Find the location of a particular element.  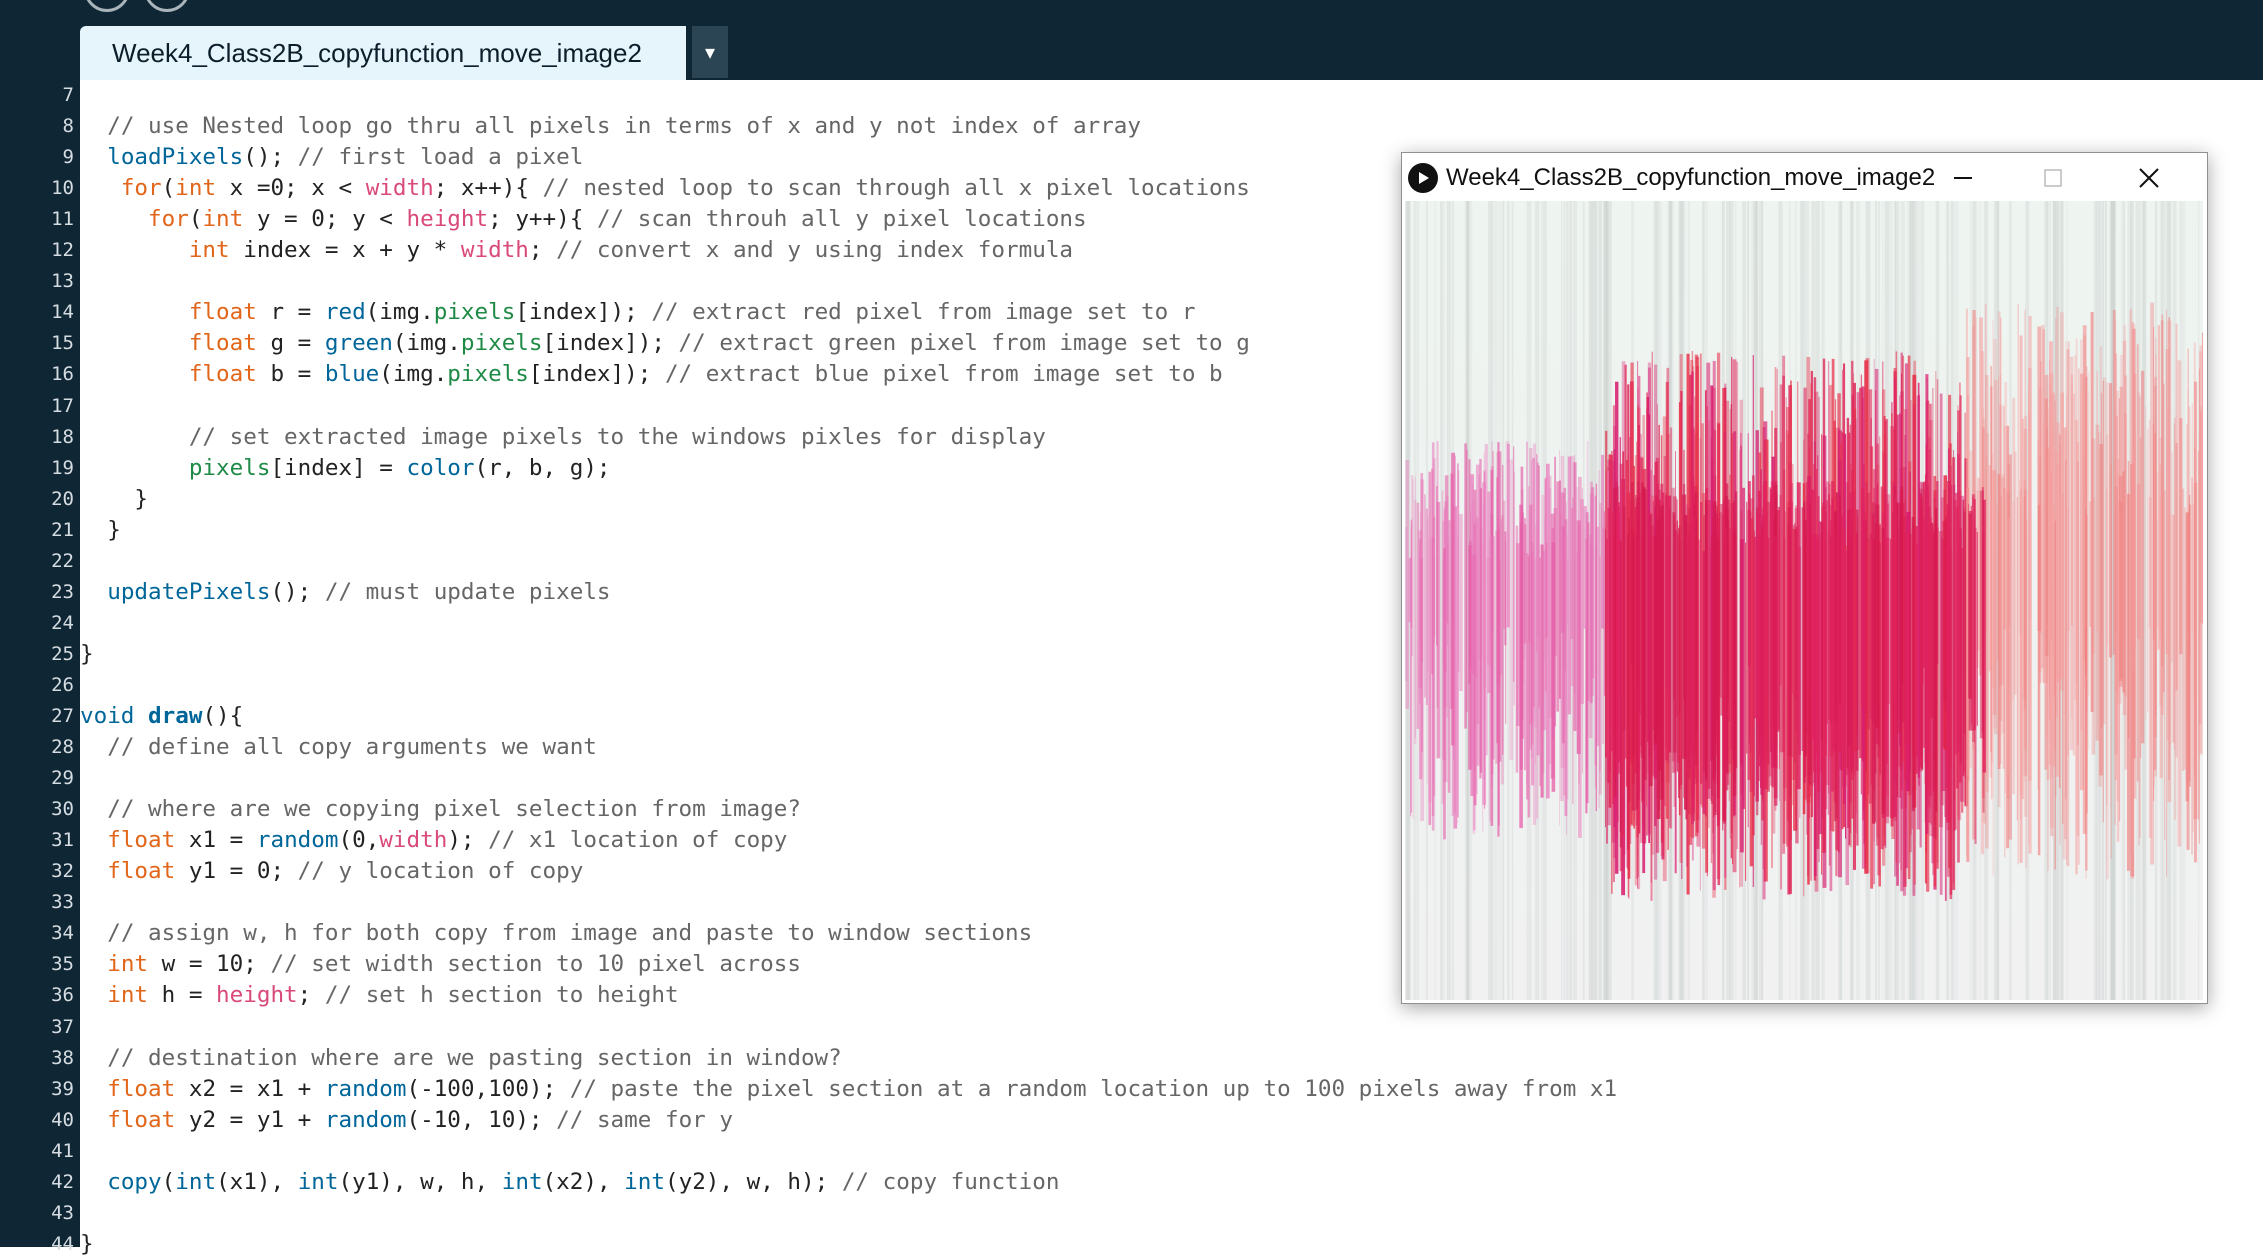

code-token-plain: [index] = is located at coordinates (338, 468).